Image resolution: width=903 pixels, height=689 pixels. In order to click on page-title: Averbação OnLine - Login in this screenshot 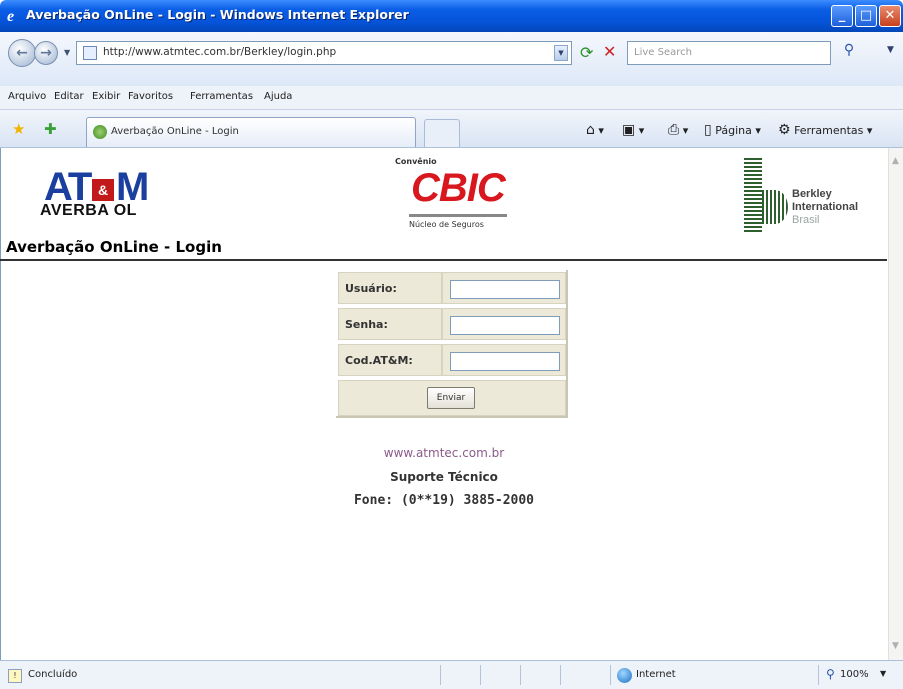, I will do `click(114, 247)`.